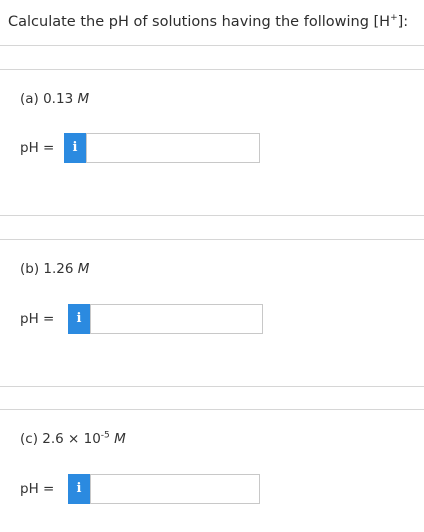 This screenshot has width=424, height=532. What do you see at coordinates (37, 148) in the screenshot?
I see `part-a-ph-label: pH =` at bounding box center [37, 148].